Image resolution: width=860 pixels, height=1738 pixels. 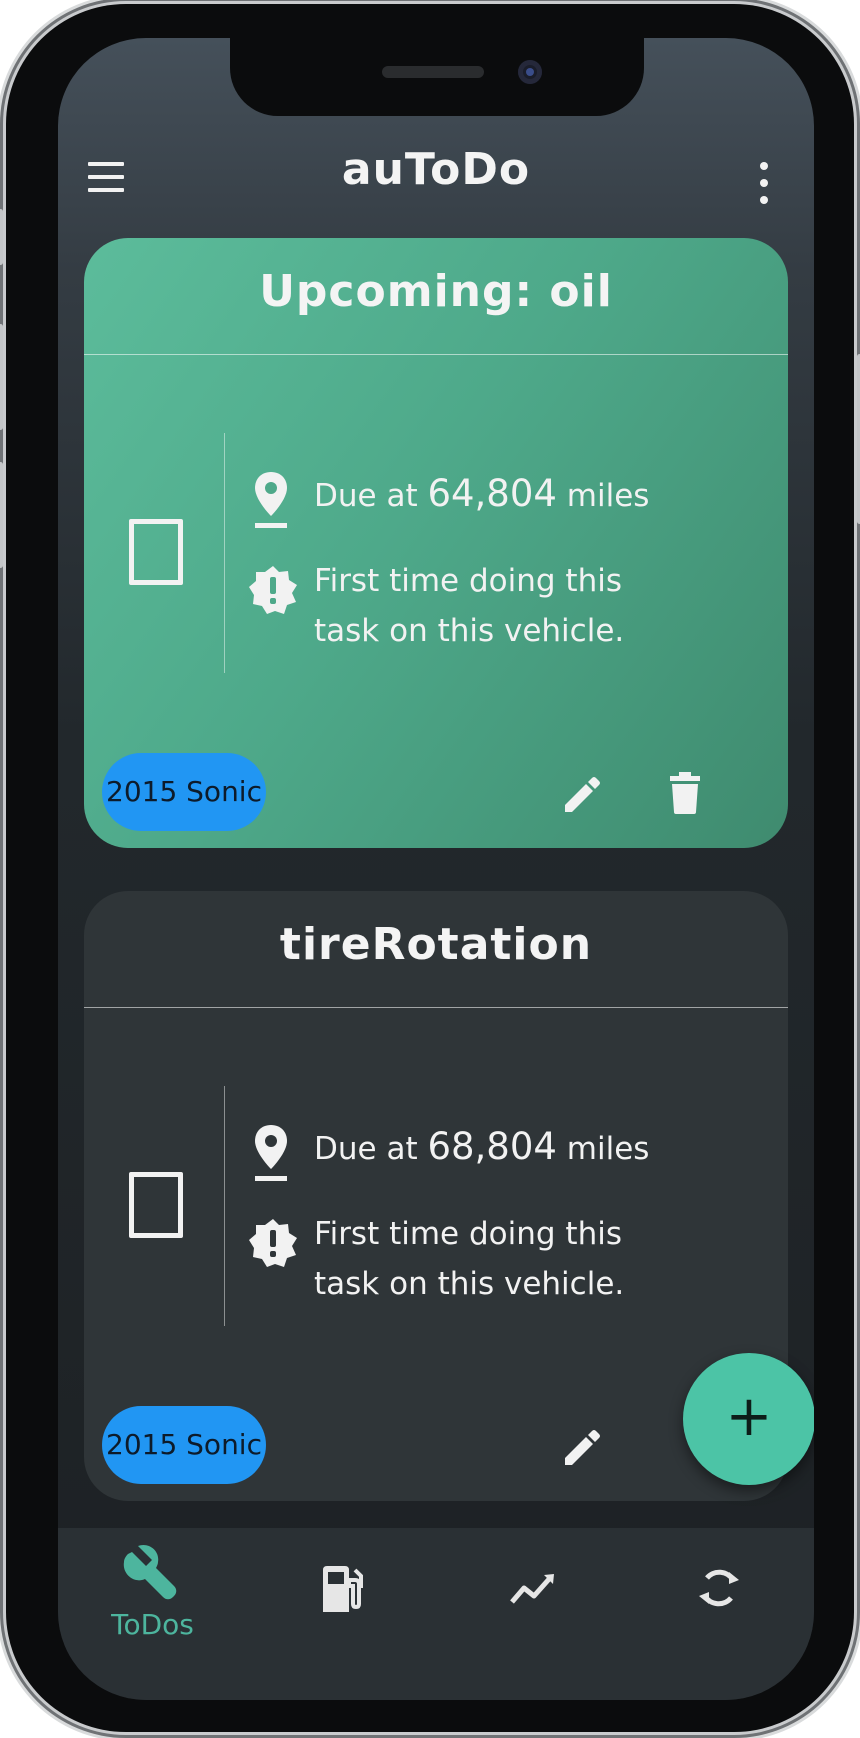 I want to click on add-todo-button: +, so click(x=748, y=1419).